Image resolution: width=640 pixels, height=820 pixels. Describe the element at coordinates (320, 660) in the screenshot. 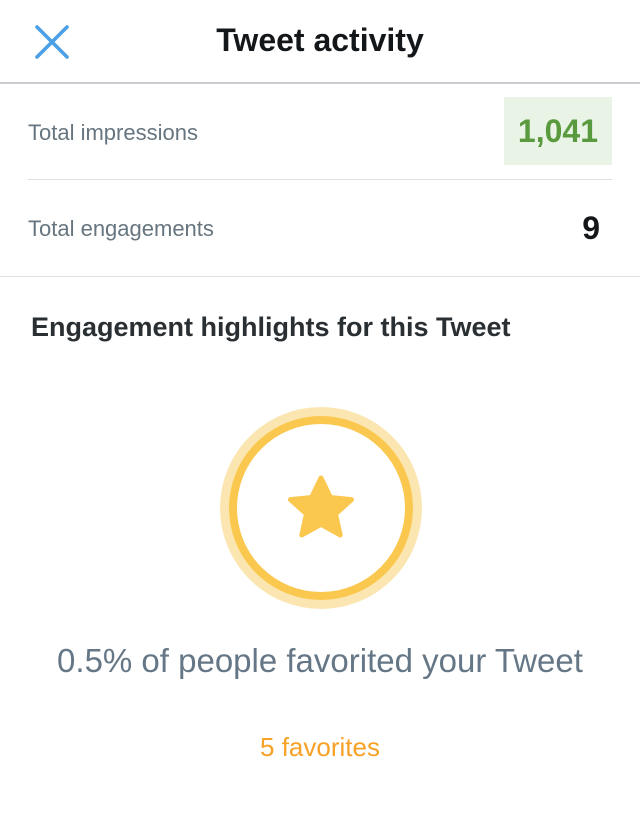

I see `favorite-rate-text: 0.5% of people favorited your Tweet` at that location.